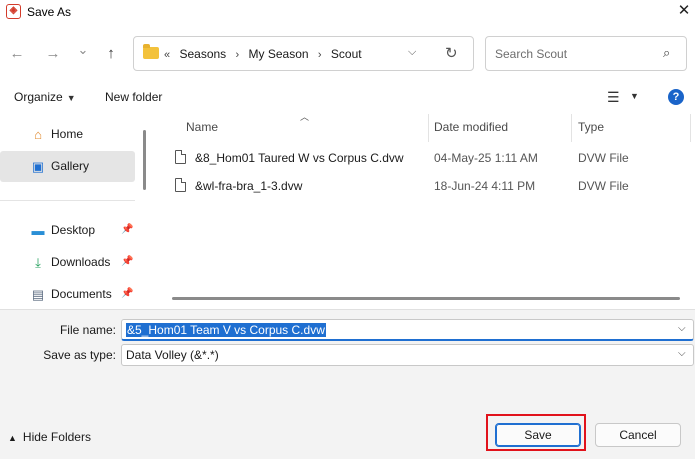 The image size is (695, 459). I want to click on file-name: &8_Hom01 Taured W vs Corpus C.dvw, so click(299, 158).